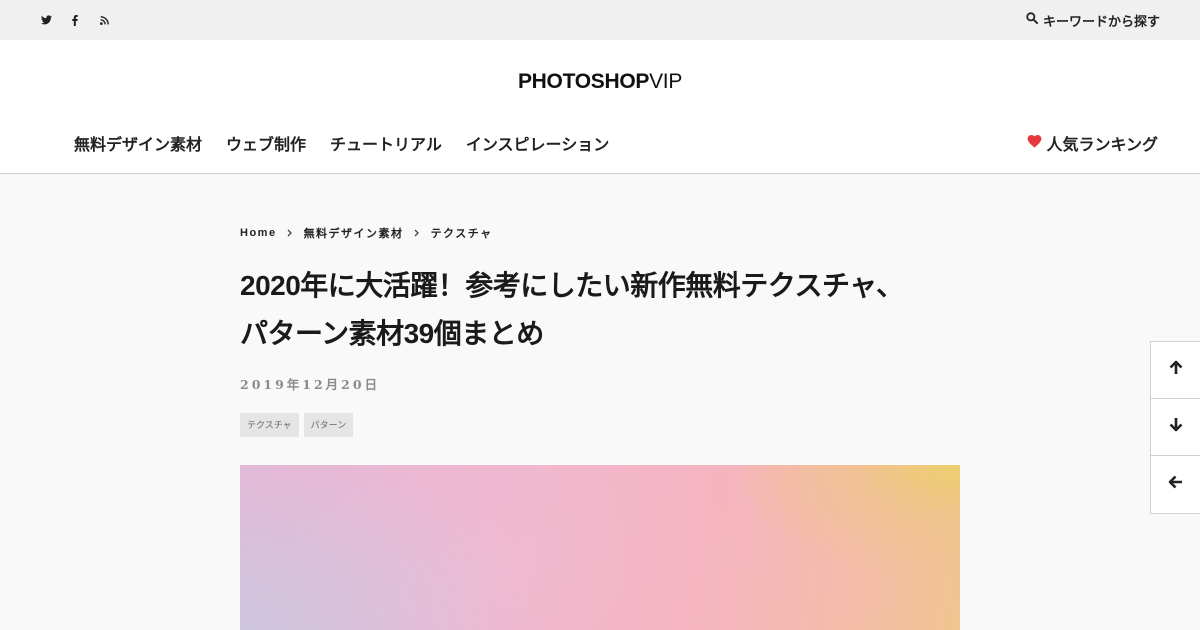  I want to click on main-nav: 無料デザイン素材 ウェブ制作 チュートリアル インスピレーション, so click(341, 143).